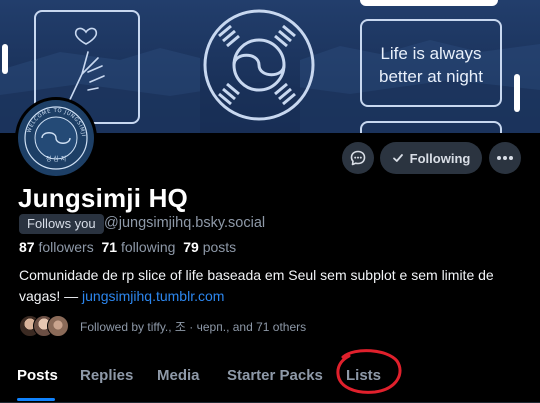 The height and width of the screenshot is (403, 540). What do you see at coordinates (61, 224) in the screenshot?
I see `follows-you-badge: Follows you` at bounding box center [61, 224].